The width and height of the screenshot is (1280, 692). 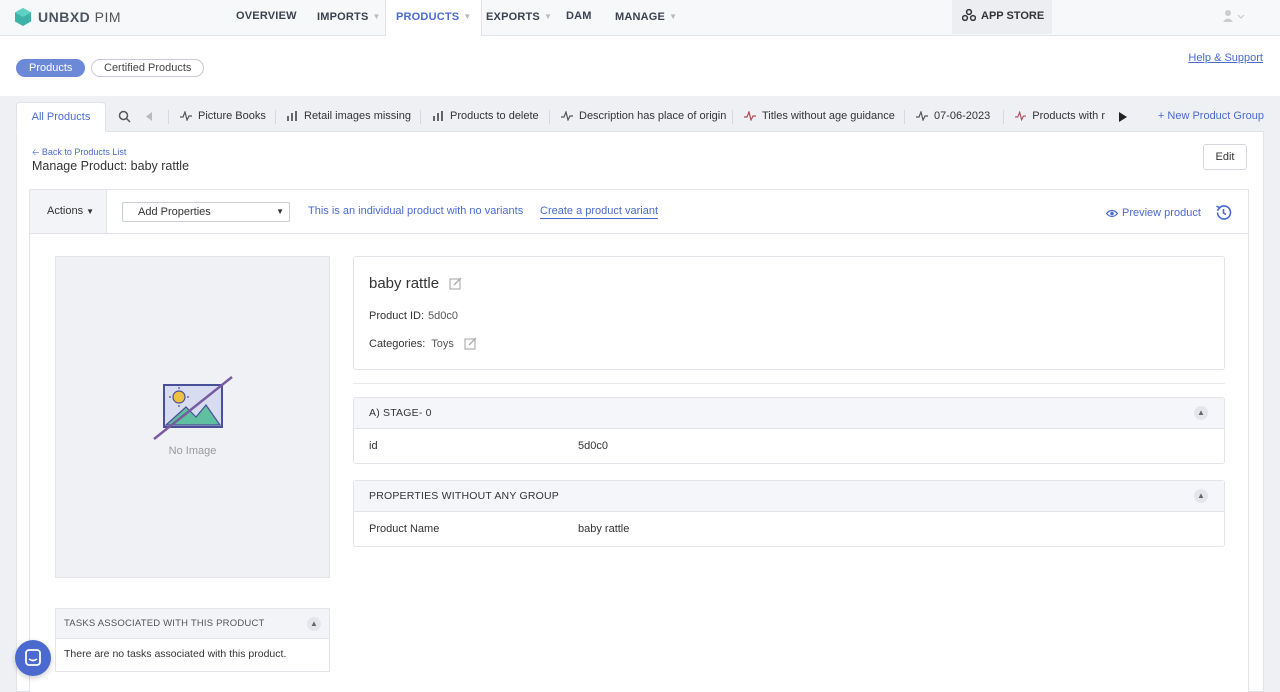 I want to click on nav-imports: IMPORTS ▼, so click(x=349, y=17).